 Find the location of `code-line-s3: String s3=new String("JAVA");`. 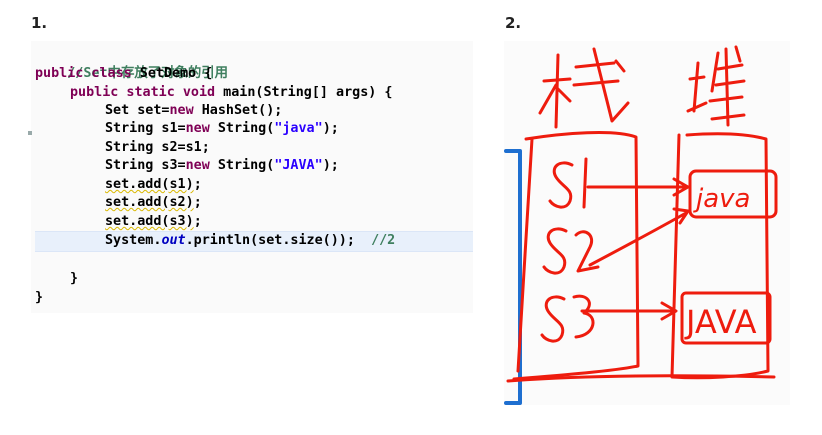

code-line-s3: String s3=new String("JAVA"); is located at coordinates (222, 166).